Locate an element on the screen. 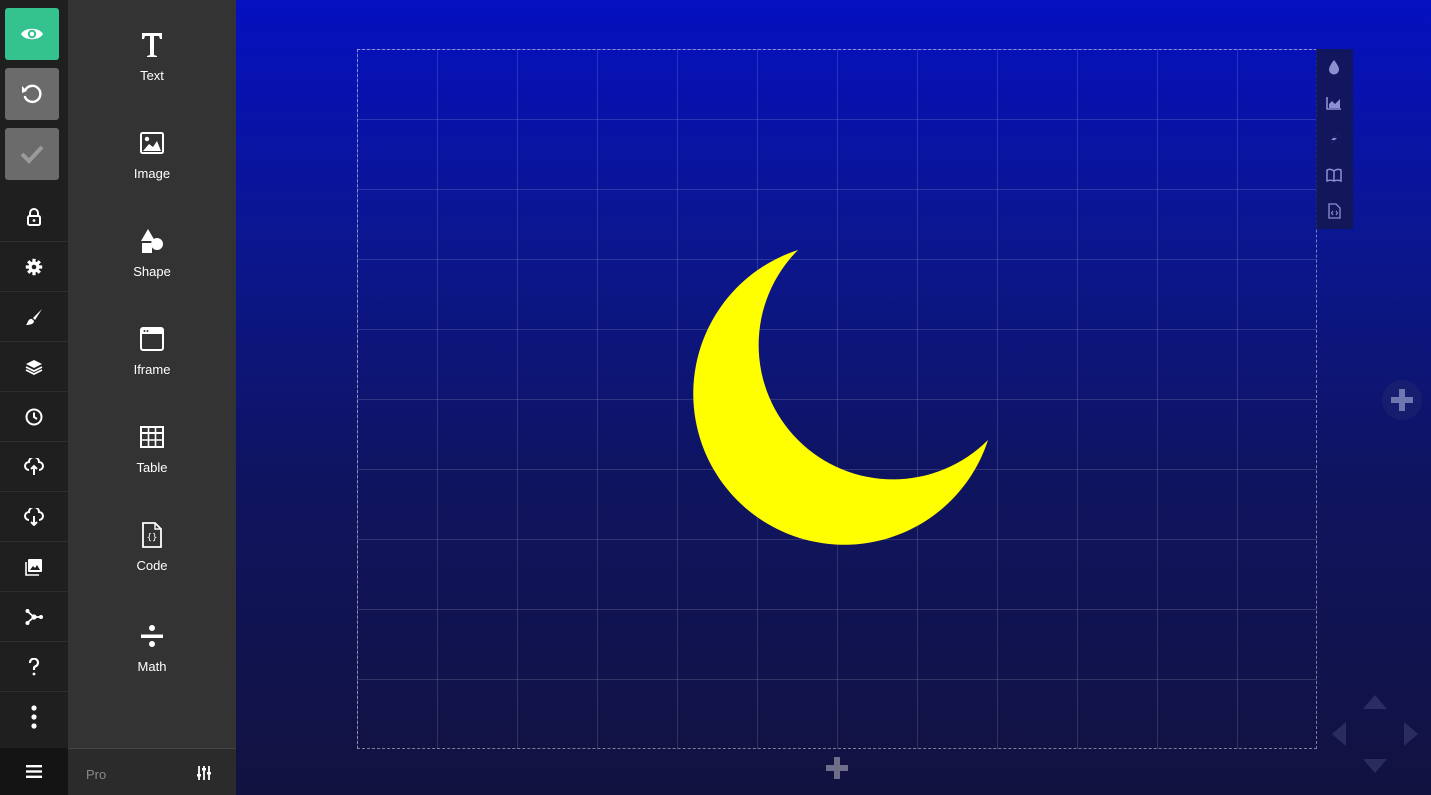 The image size is (1431, 795). question-icon is located at coordinates (34, 666).